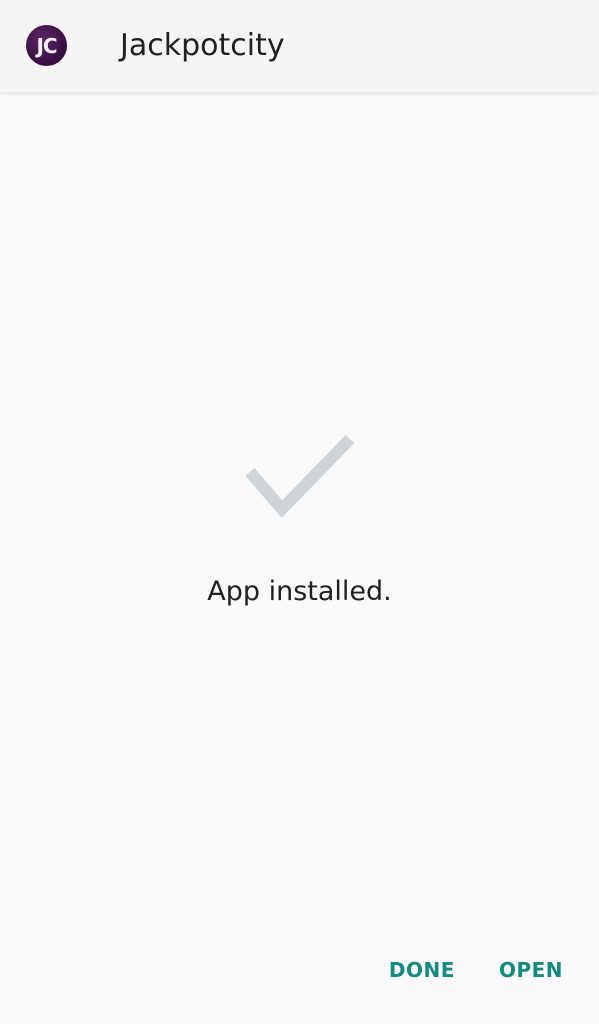  I want to click on app-bar: JC Jackpotcity, so click(299, 46).